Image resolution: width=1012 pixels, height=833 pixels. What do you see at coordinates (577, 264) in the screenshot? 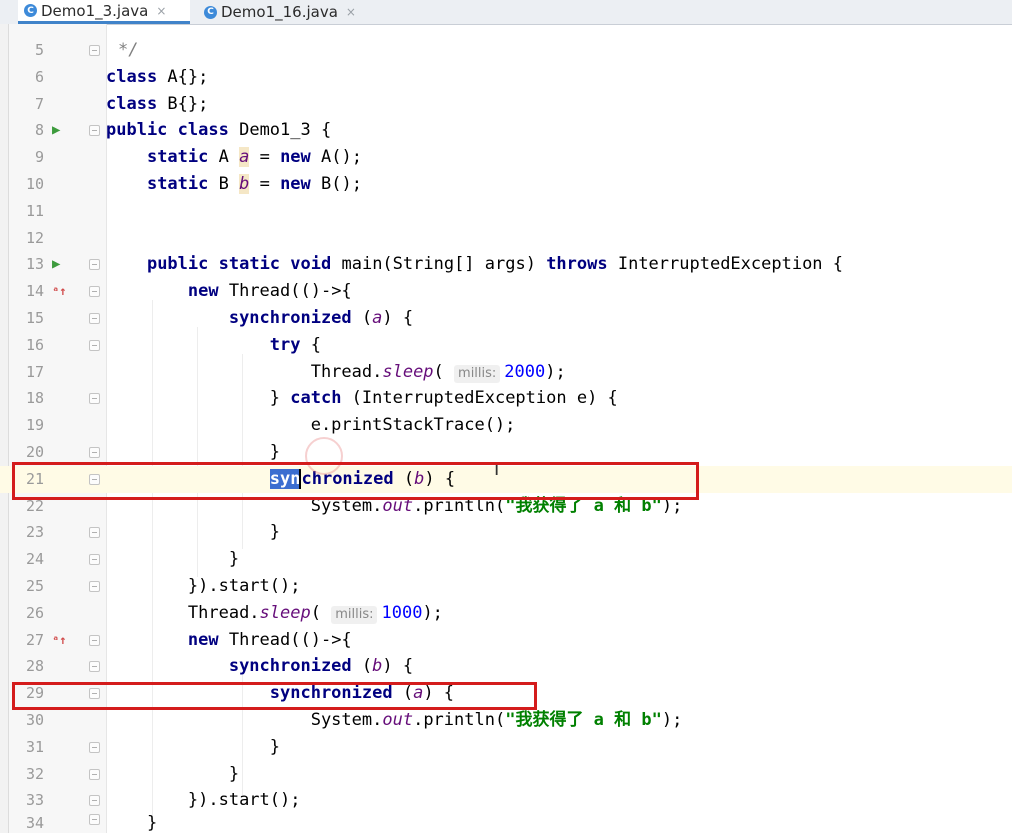
I see `keyword: throws` at bounding box center [577, 264].